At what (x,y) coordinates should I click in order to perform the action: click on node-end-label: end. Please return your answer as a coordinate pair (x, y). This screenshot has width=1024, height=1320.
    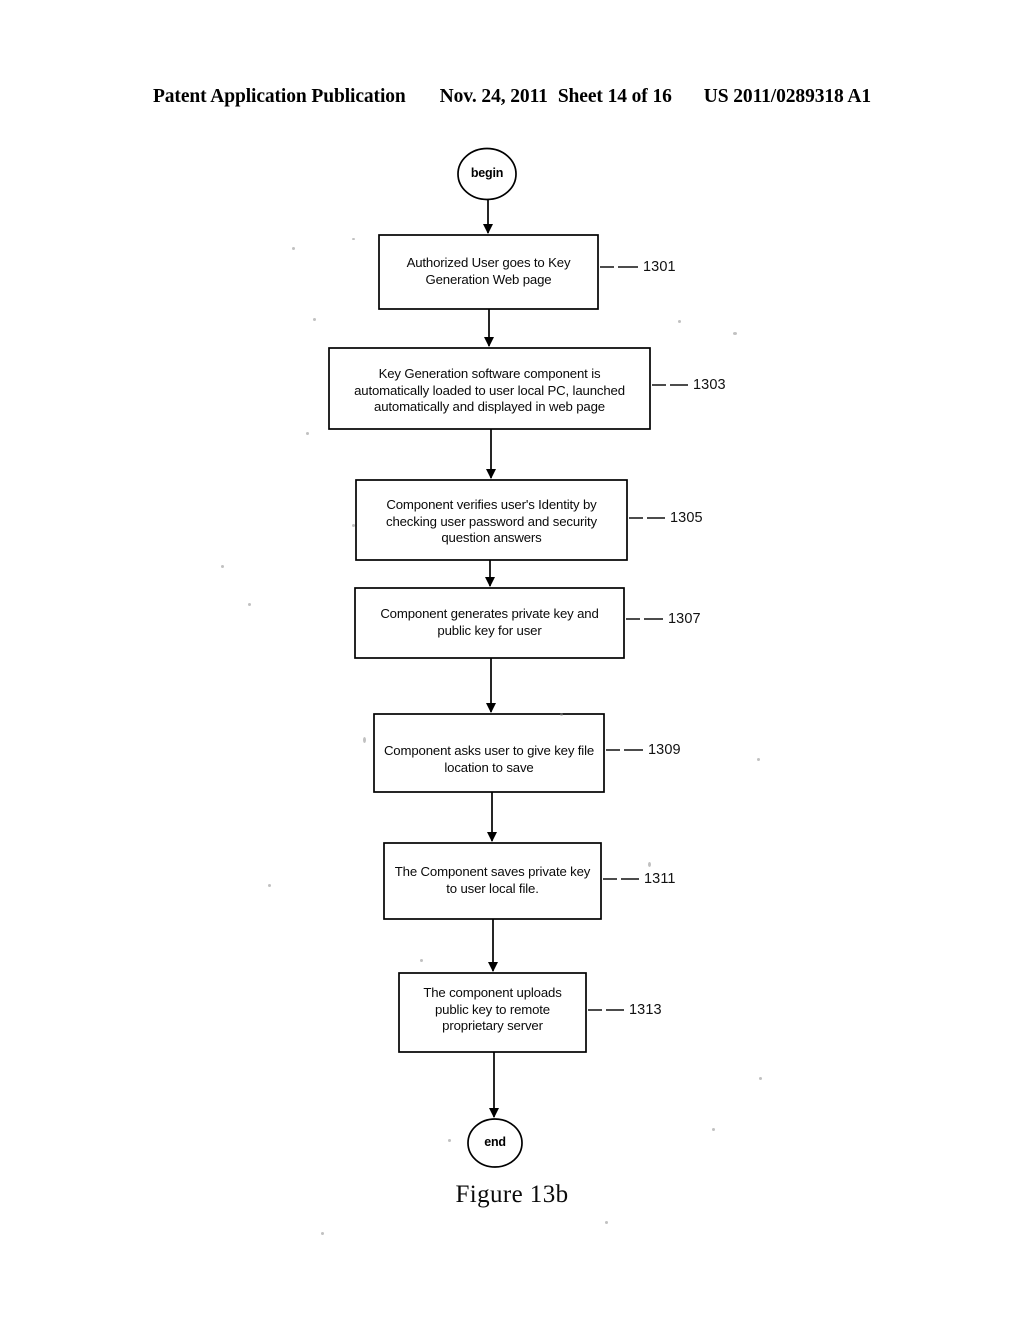
    Looking at the image, I should click on (495, 1142).